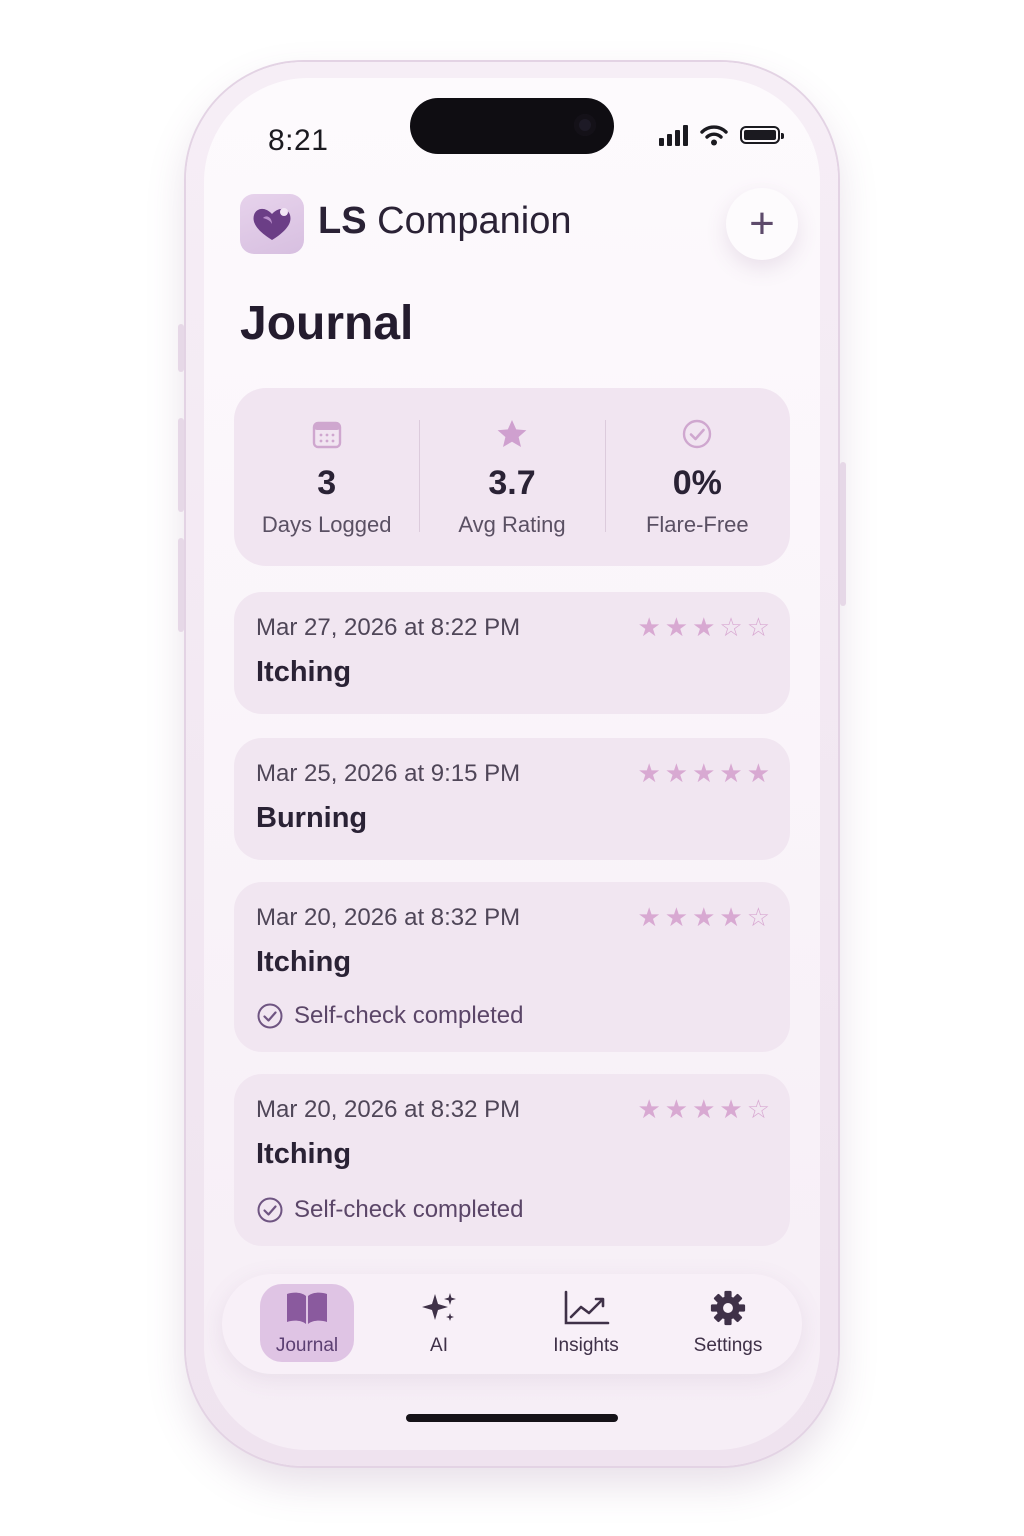 This screenshot has width=1024, height=1536. I want to click on entry-date: Mar 27, 2026 at 8:22 PM, so click(388, 627).